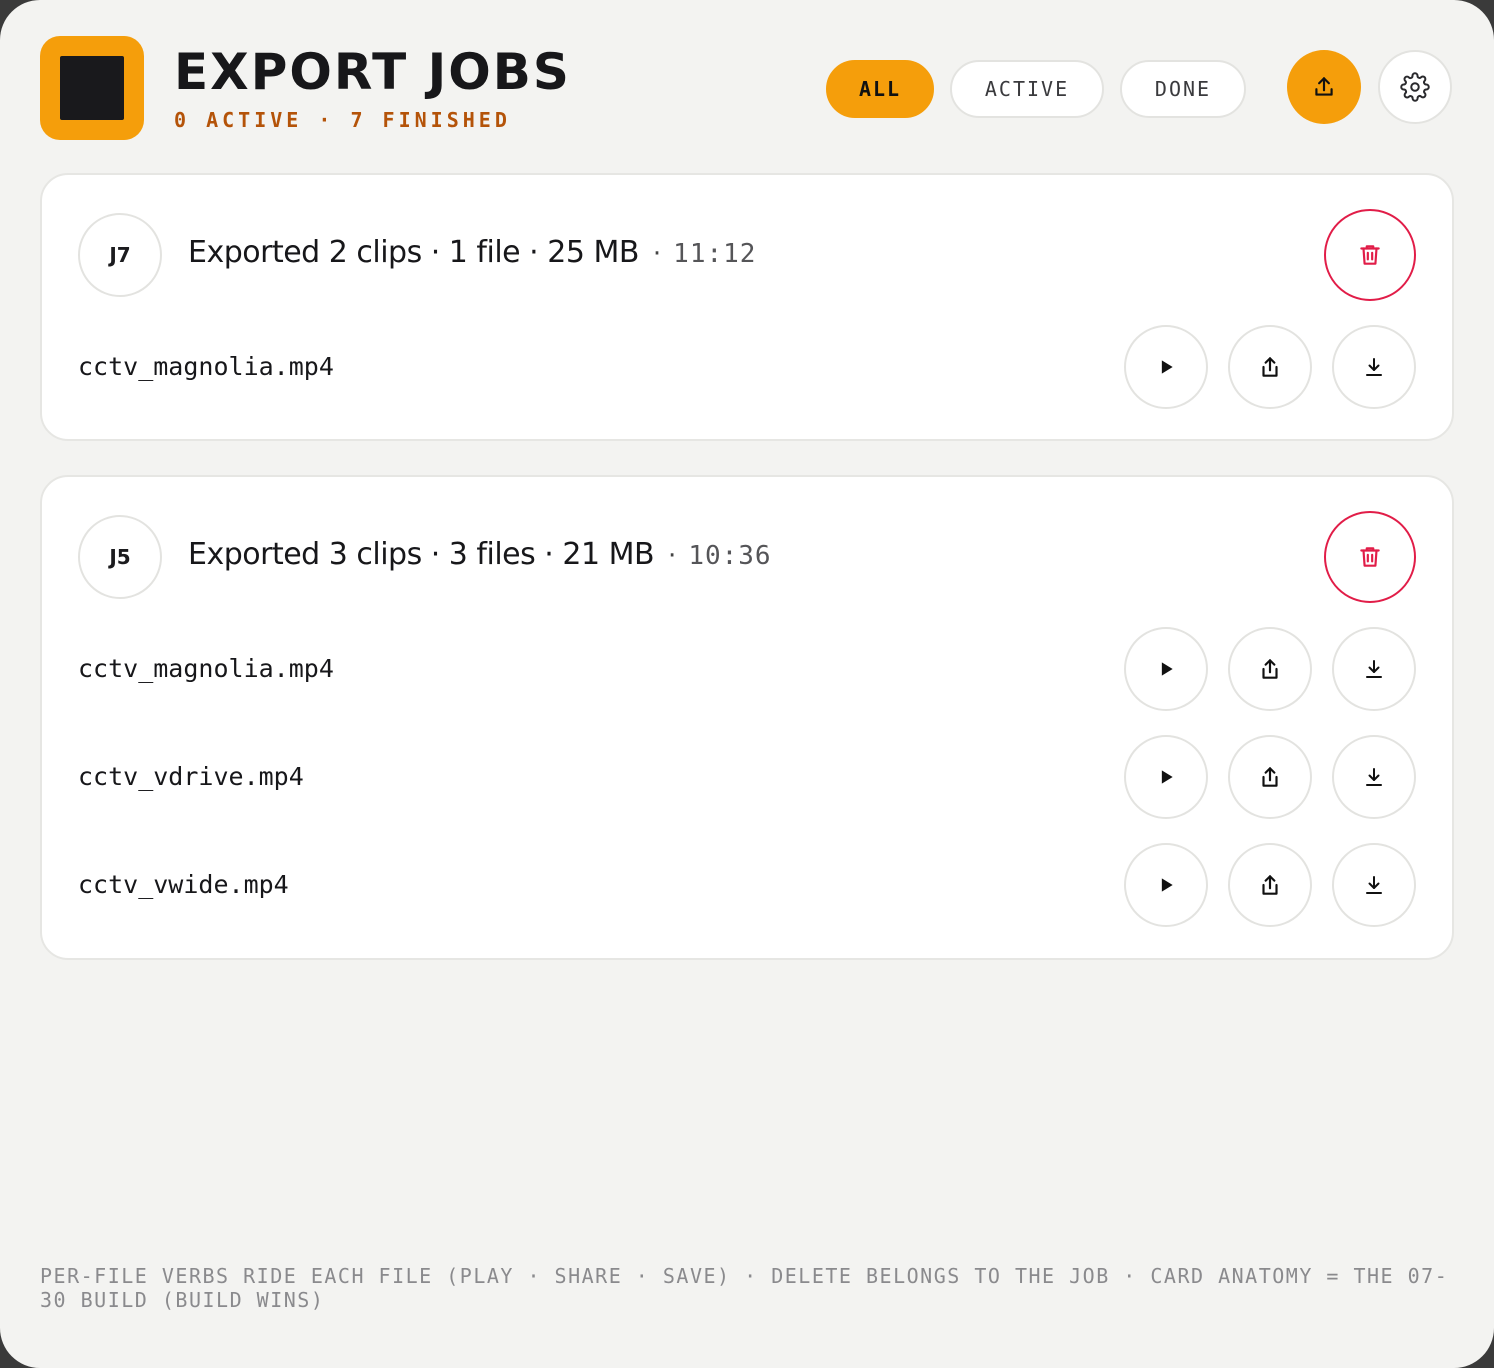  What do you see at coordinates (747, 777) in the screenshot?
I see `file-row: cctv_vdrive.mp4` at bounding box center [747, 777].